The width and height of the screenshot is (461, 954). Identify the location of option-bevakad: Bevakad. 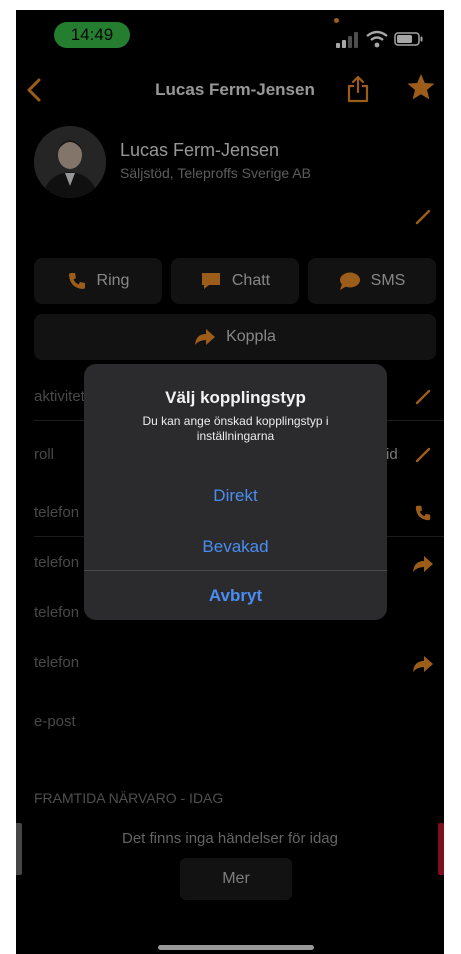
(235, 547).